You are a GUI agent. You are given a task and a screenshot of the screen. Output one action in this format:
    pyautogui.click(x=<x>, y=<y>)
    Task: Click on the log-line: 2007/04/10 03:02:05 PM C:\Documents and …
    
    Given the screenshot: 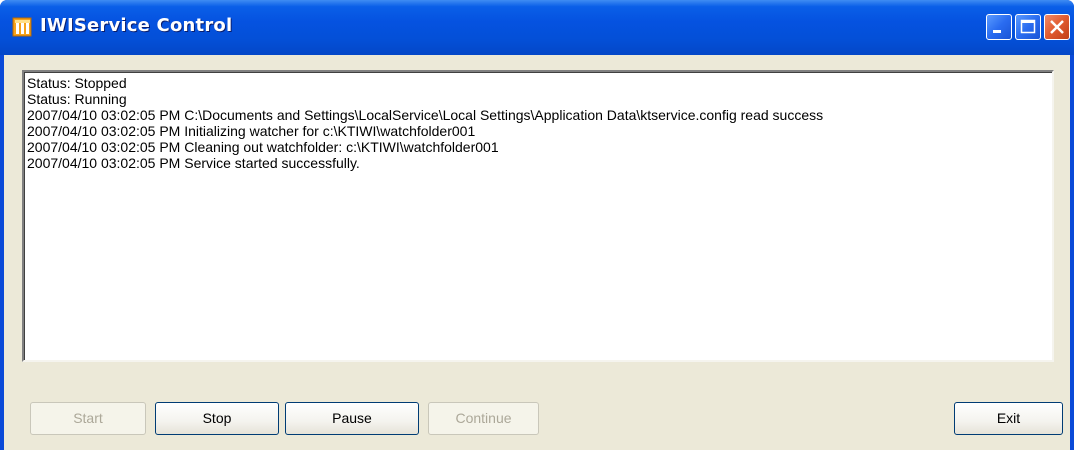 What is the action you would take?
    pyautogui.click(x=425, y=115)
    